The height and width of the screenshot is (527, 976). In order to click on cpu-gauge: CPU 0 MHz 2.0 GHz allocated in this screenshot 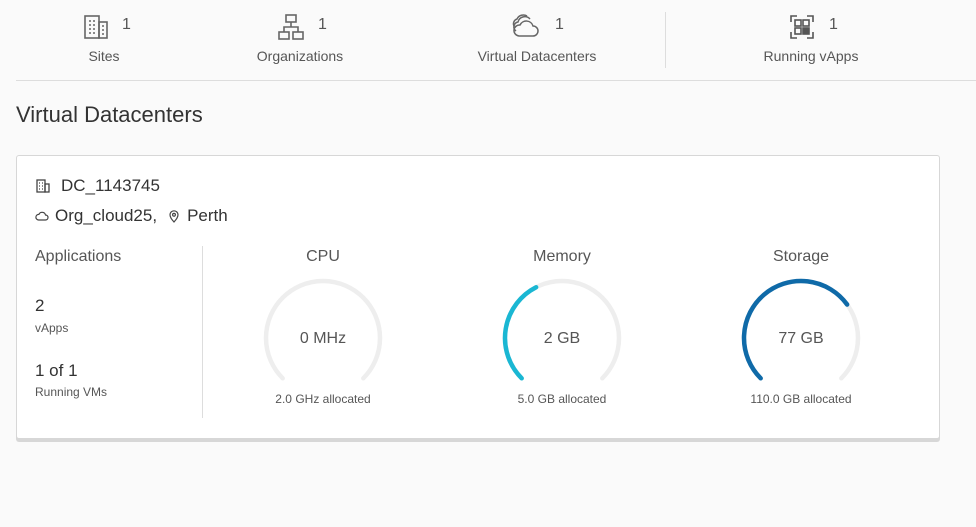, I will do `click(323, 331)`.